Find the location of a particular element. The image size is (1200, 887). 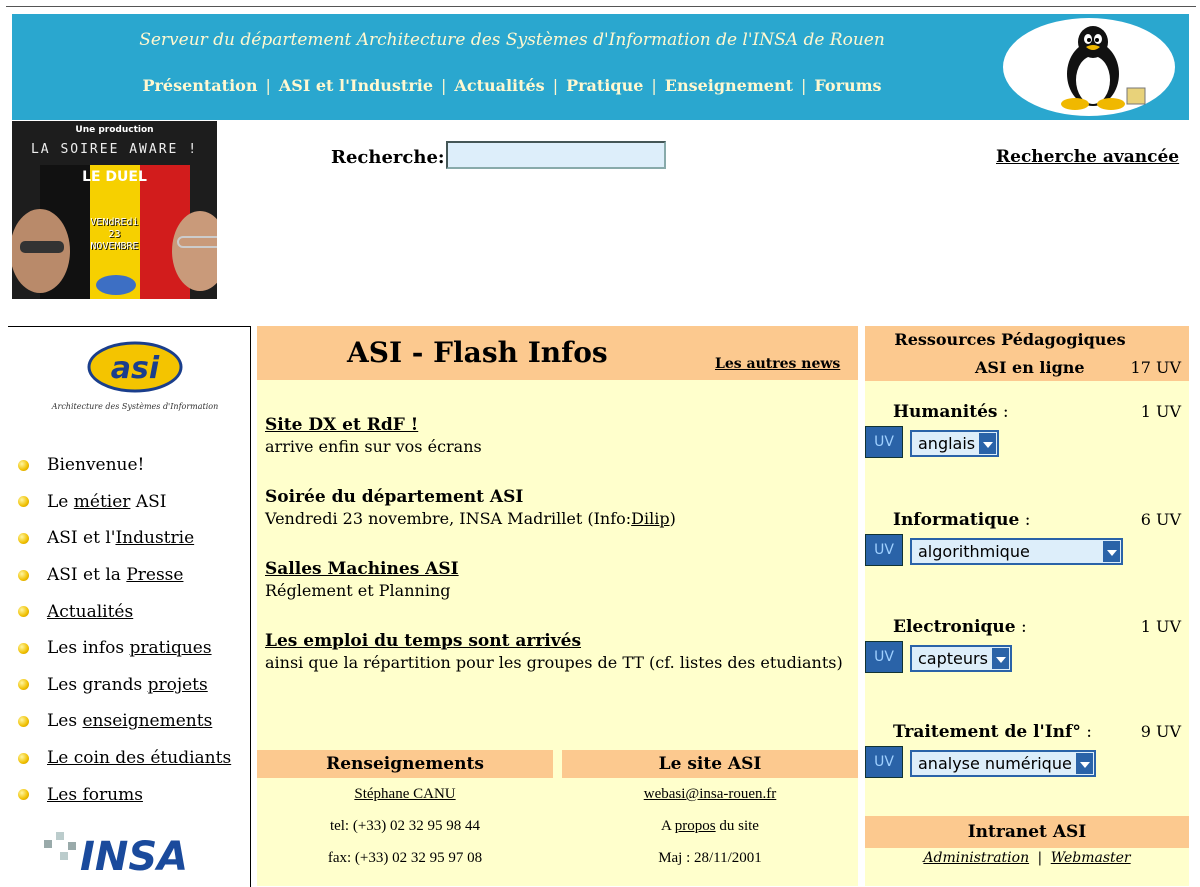

sidebar-link: Les forums is located at coordinates (95, 795).